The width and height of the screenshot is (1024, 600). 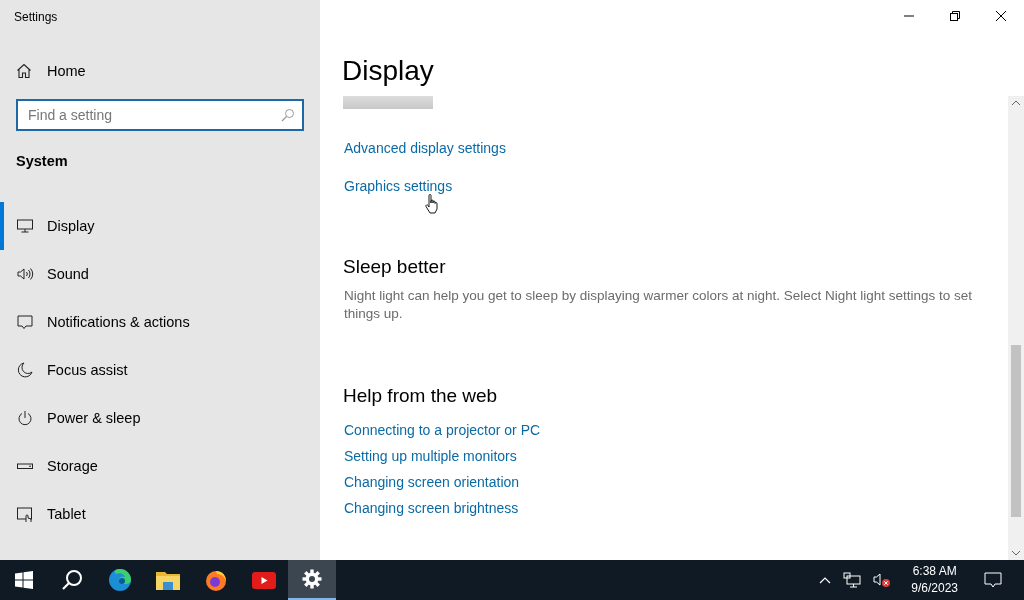 What do you see at coordinates (395, 267) in the screenshot?
I see `section-heading: Sleep better` at bounding box center [395, 267].